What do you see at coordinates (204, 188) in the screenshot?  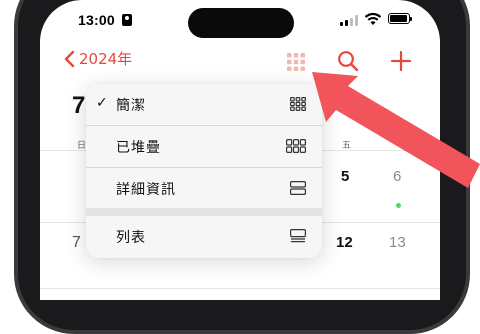 I see `menu-item-details: 詳細資訊` at bounding box center [204, 188].